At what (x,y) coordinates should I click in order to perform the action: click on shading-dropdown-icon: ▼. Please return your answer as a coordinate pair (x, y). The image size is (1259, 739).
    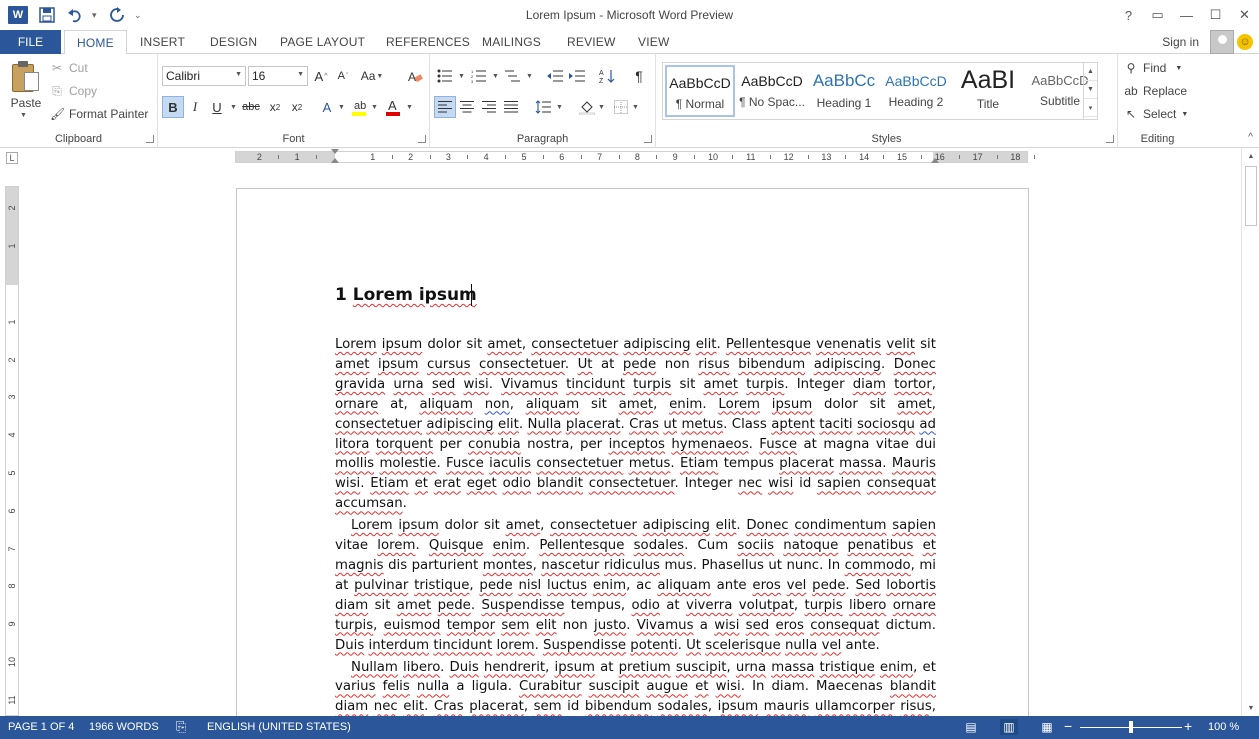
    Looking at the image, I should click on (601, 107).